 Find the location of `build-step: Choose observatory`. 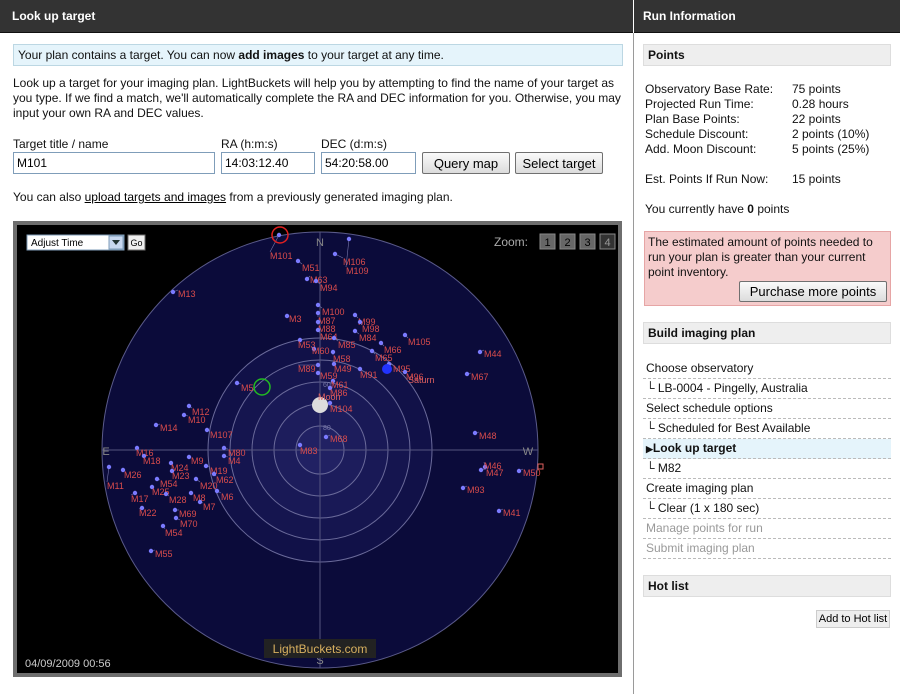

build-step: Choose observatory is located at coordinates (767, 369).